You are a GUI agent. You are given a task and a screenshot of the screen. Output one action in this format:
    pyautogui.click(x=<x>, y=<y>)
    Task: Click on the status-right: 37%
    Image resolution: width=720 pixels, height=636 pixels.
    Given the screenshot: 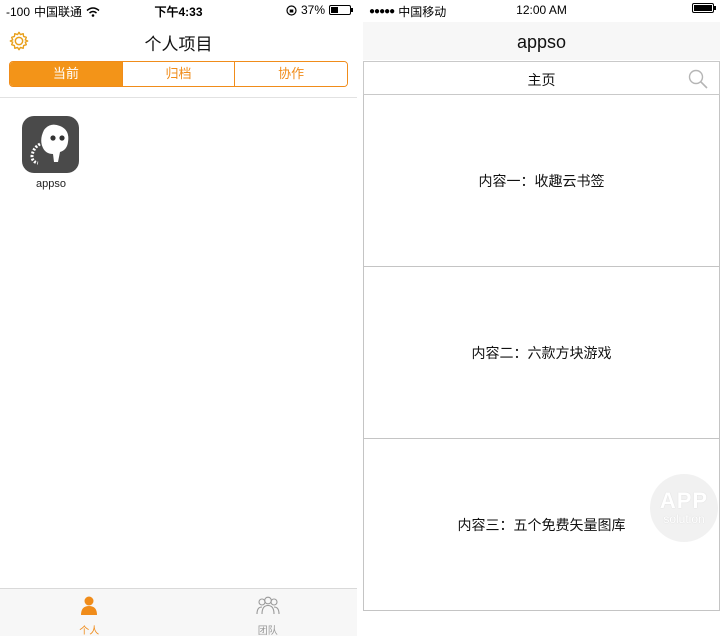 What is the action you would take?
    pyautogui.click(x=319, y=10)
    